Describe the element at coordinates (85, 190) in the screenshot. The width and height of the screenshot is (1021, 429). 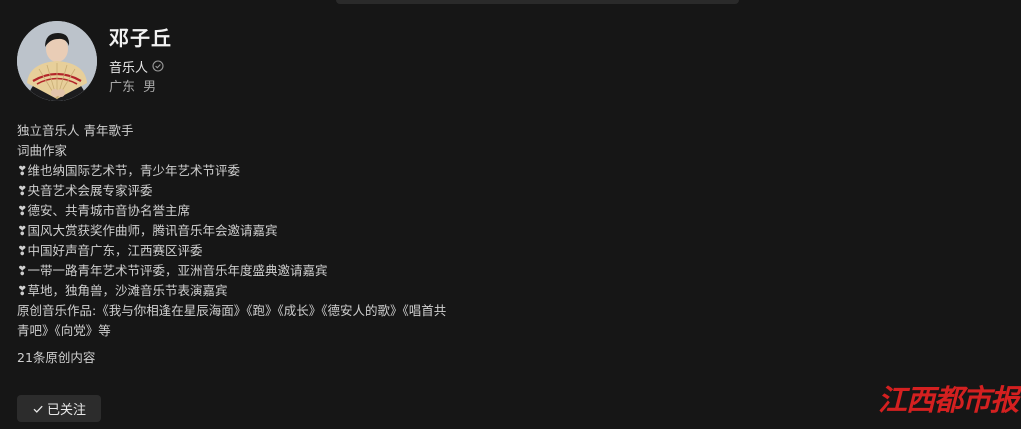
I see `bio-line: ❣央音艺术会展专家评委` at that location.